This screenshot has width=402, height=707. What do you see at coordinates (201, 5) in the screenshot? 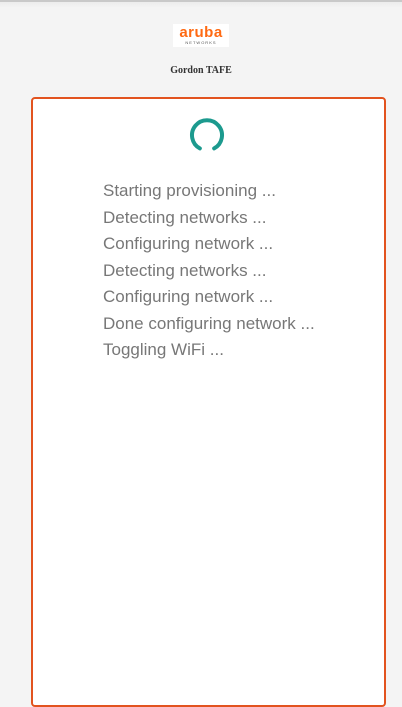
I see `top-divider-shadow` at bounding box center [201, 5].